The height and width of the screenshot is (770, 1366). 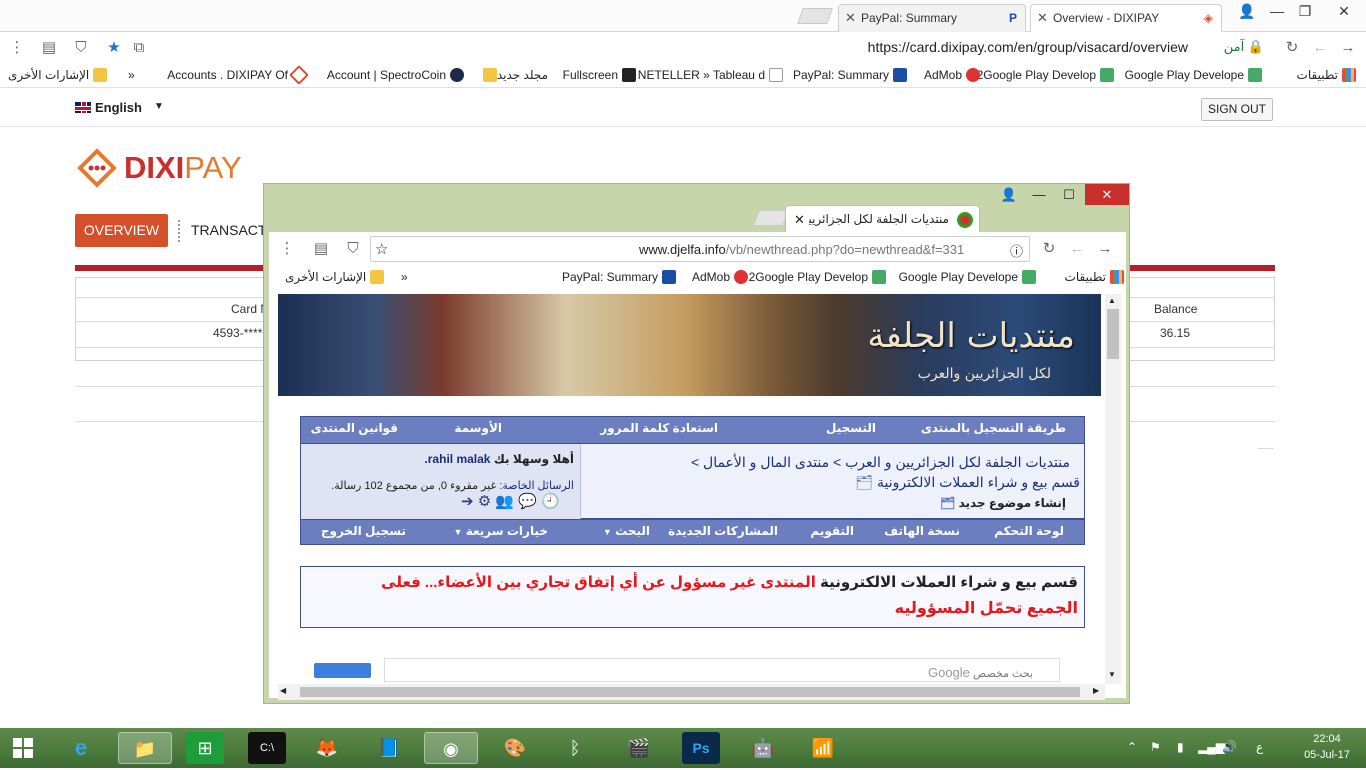 I want to click on nav-calendar: التقويم, so click(x=832, y=531).